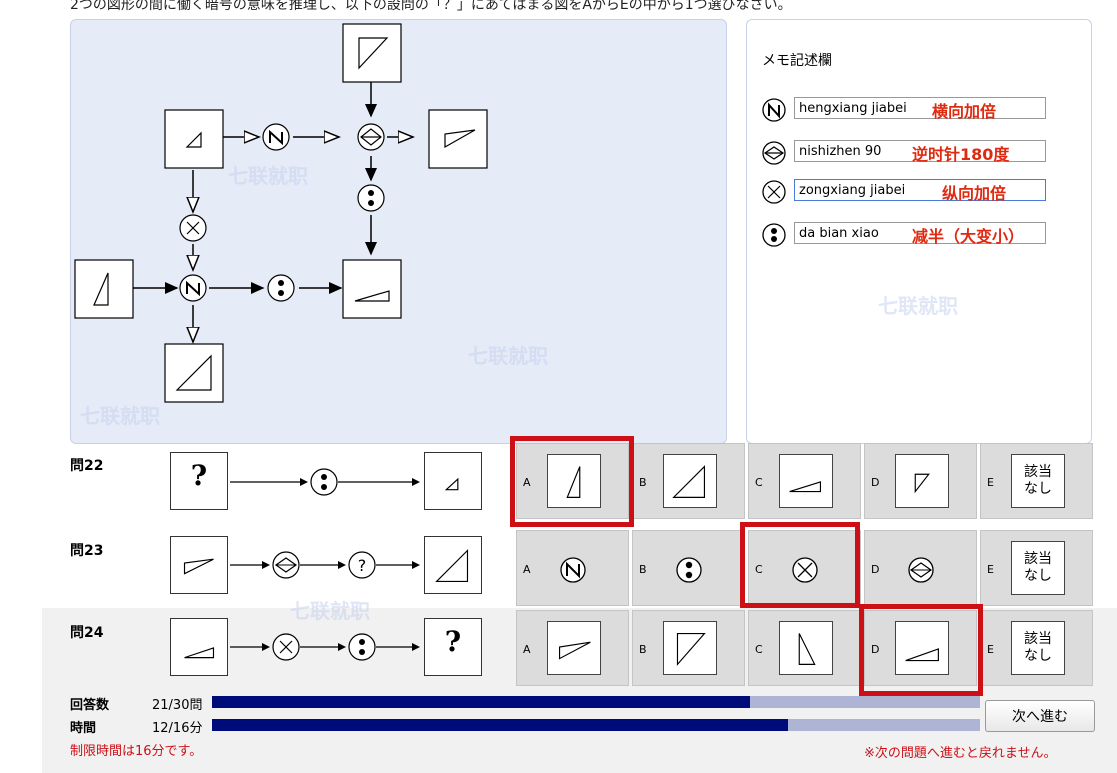 The width and height of the screenshot is (1117, 773). What do you see at coordinates (921, 650) in the screenshot?
I see `answer-highlight-q24` at bounding box center [921, 650].